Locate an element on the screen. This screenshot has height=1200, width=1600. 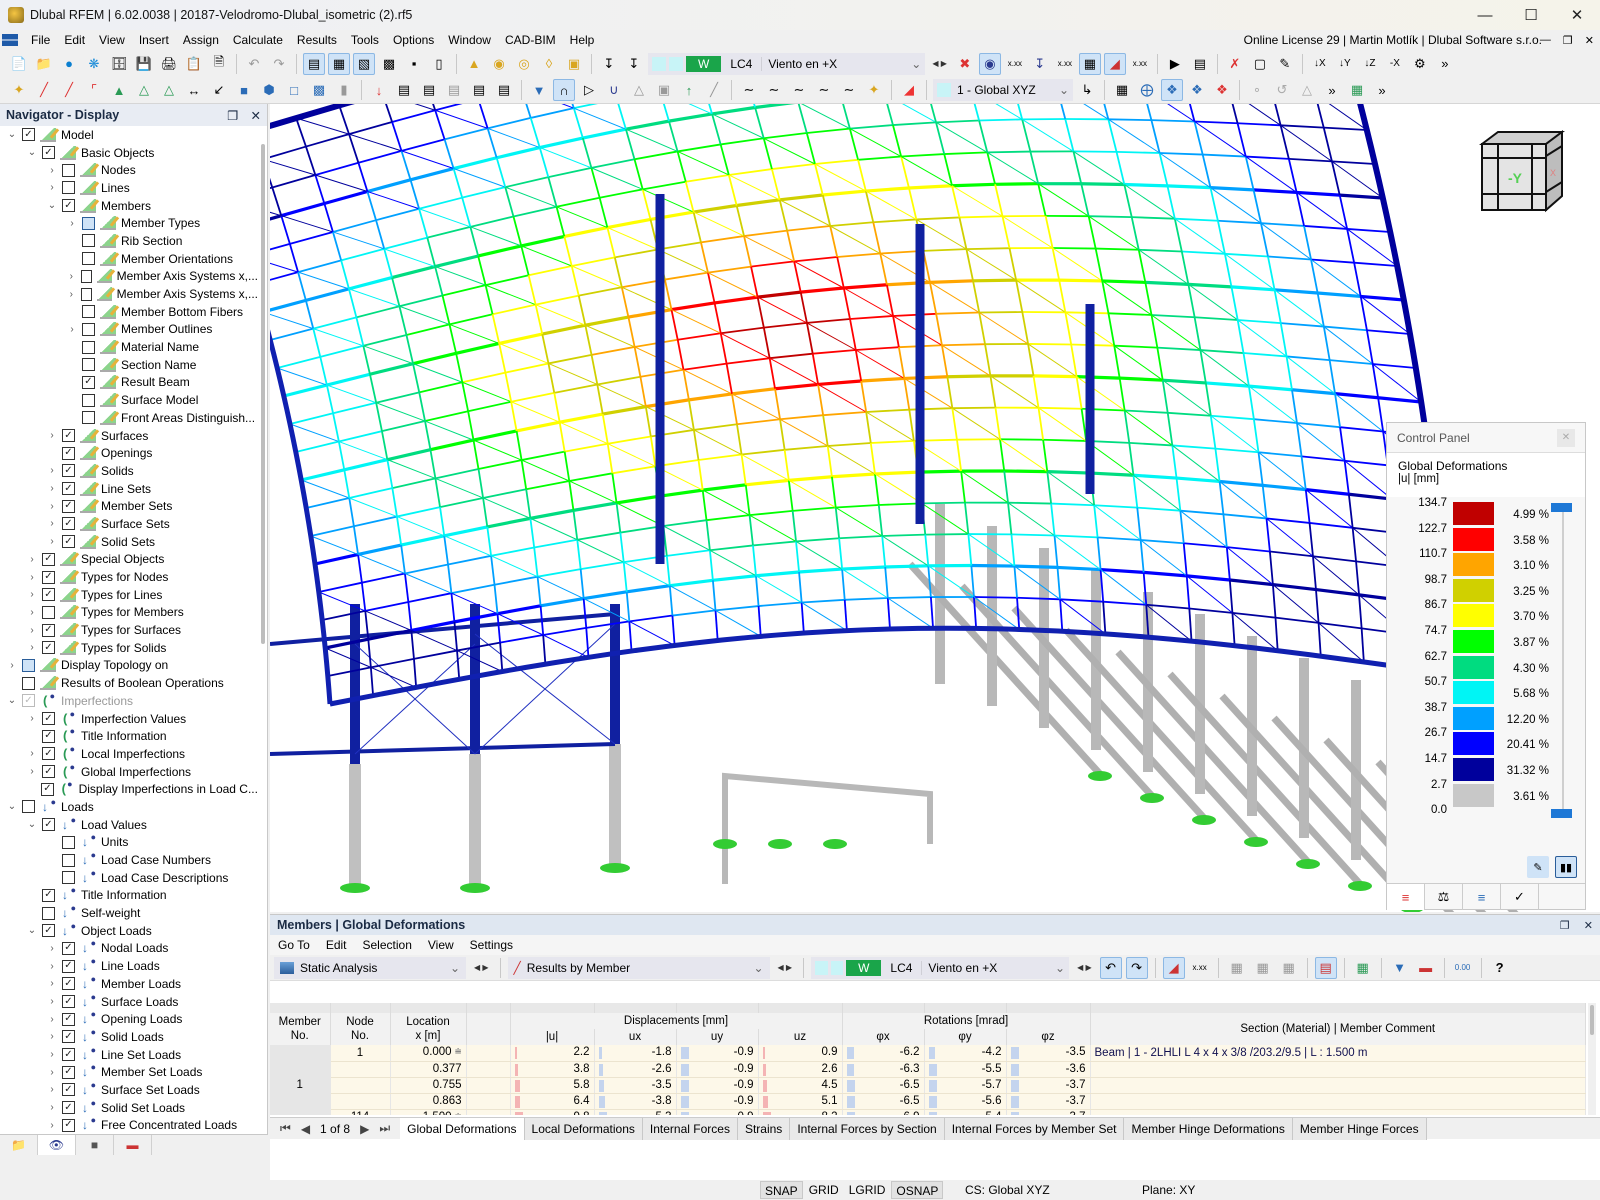
nav-item: ›✓Nodal Loads is located at coordinates (129, 948).